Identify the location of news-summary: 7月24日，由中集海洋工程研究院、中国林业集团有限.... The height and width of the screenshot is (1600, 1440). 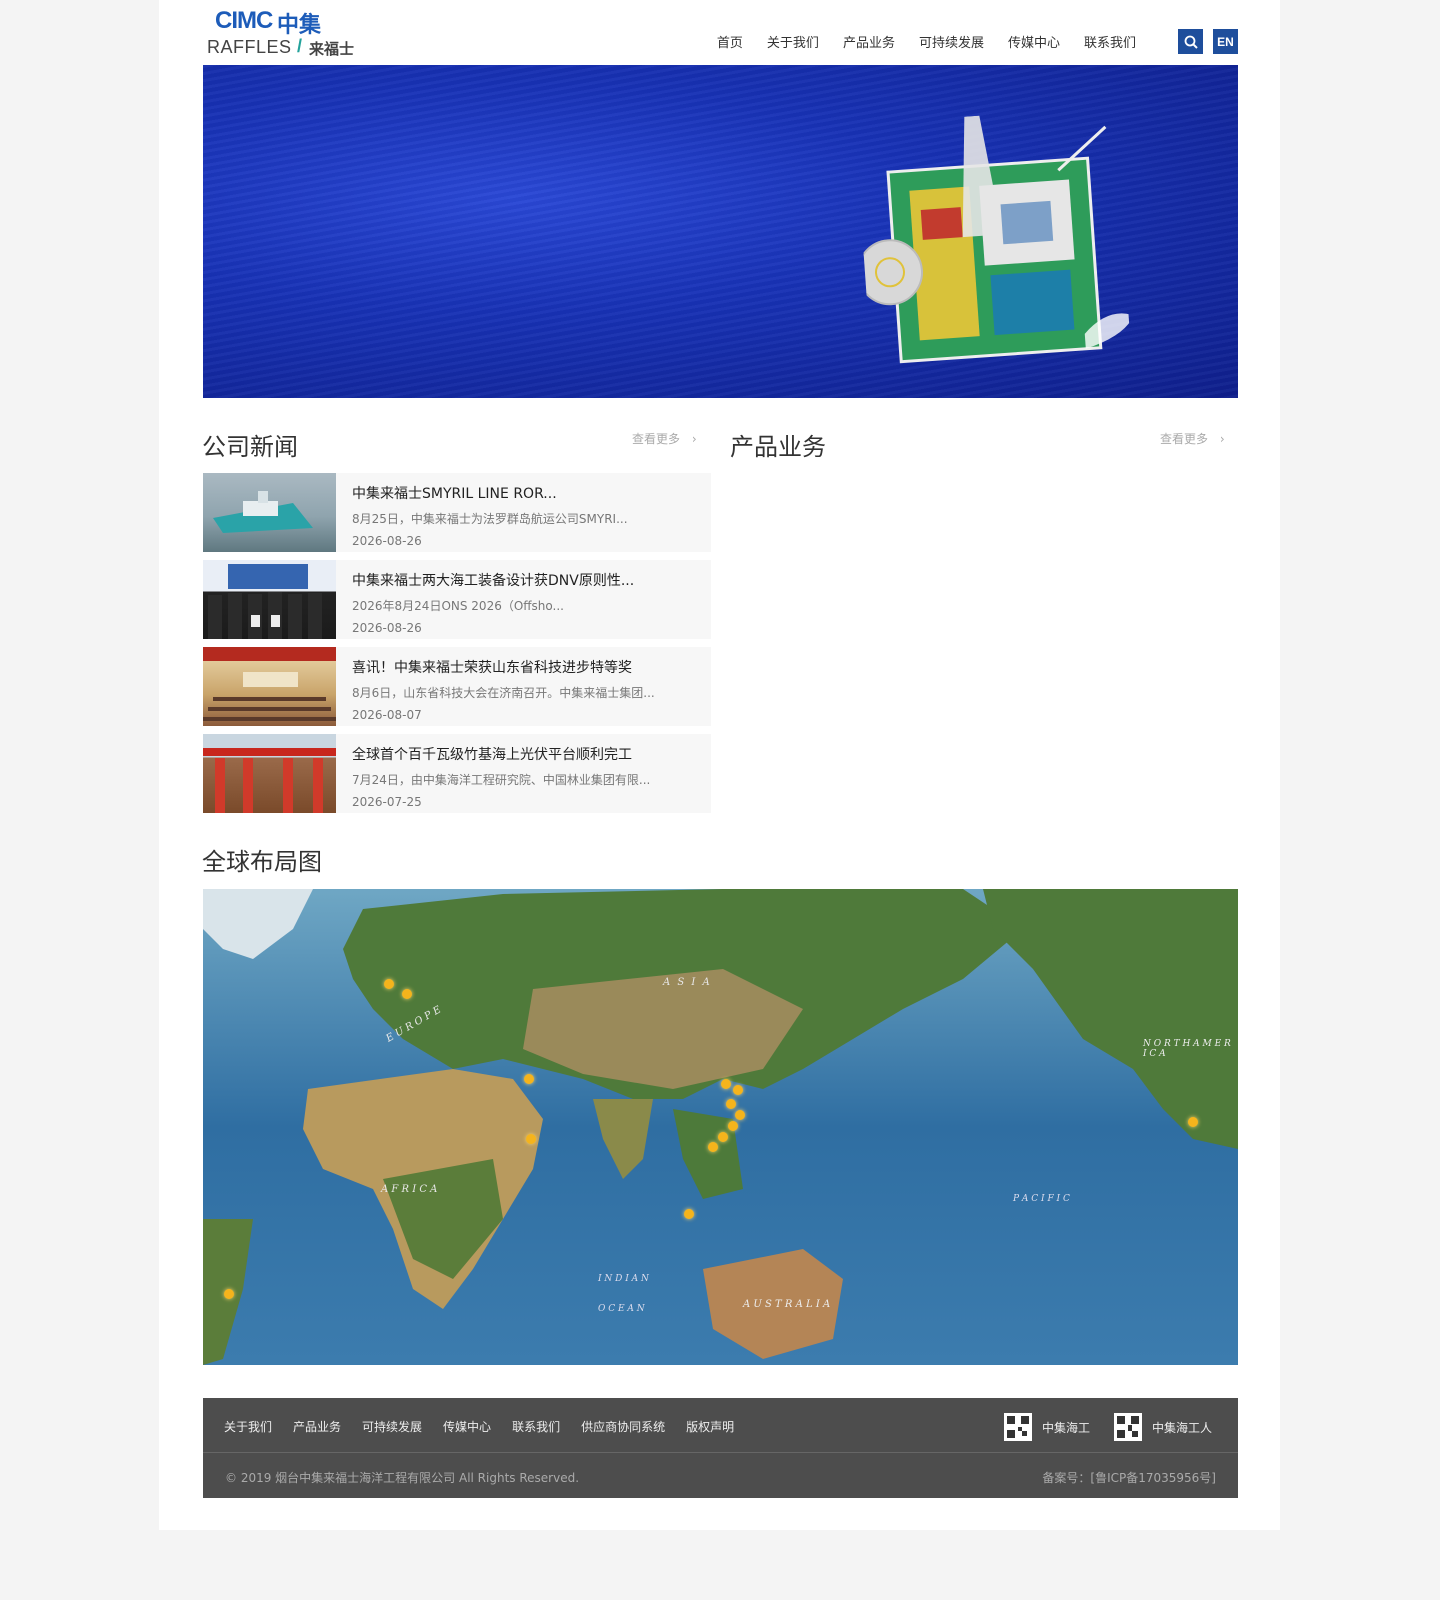
(501, 780).